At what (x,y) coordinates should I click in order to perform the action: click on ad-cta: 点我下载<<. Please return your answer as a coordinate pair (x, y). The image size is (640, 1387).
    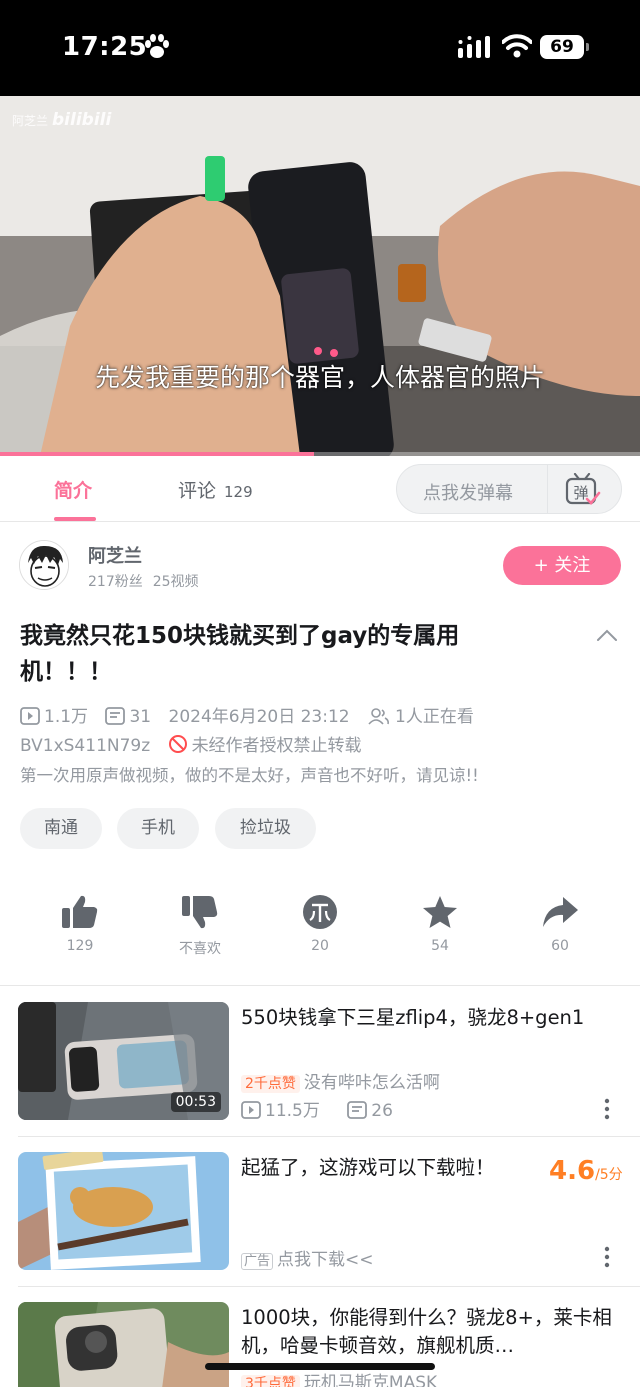
    Looking at the image, I should click on (325, 1260).